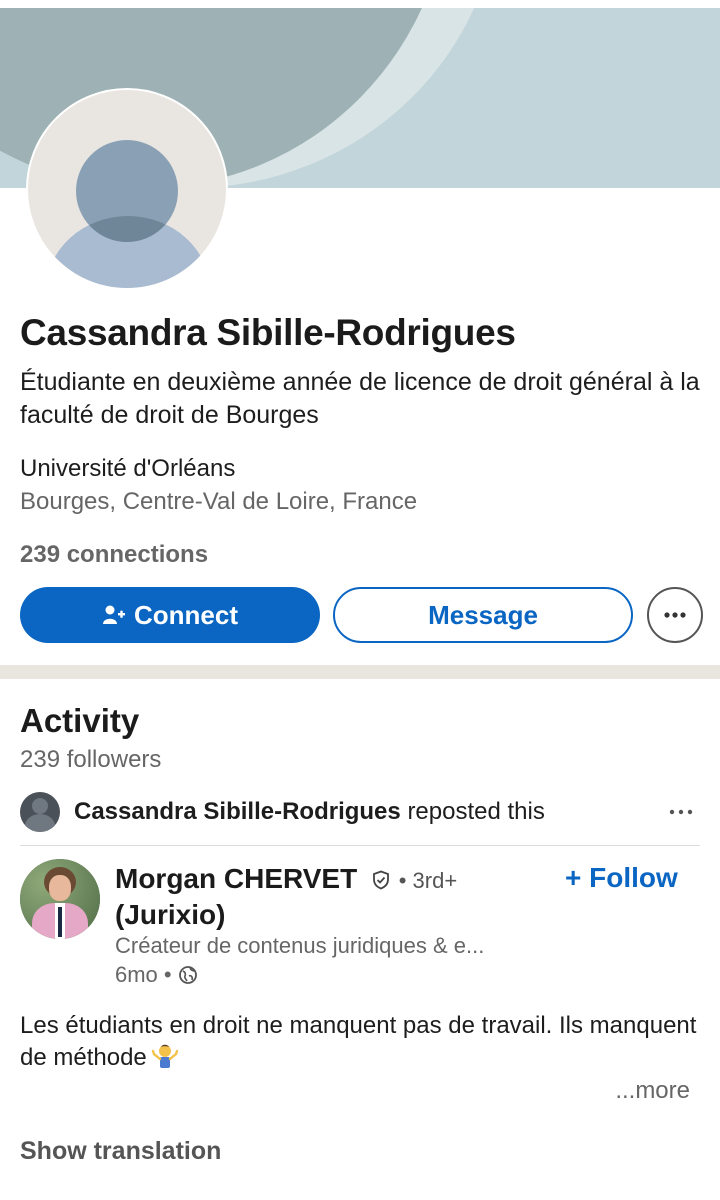  I want to click on post-menu-icon, so click(681, 812).